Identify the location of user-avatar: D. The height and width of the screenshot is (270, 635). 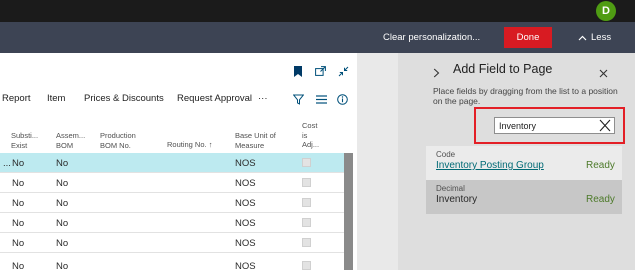
(606, 11).